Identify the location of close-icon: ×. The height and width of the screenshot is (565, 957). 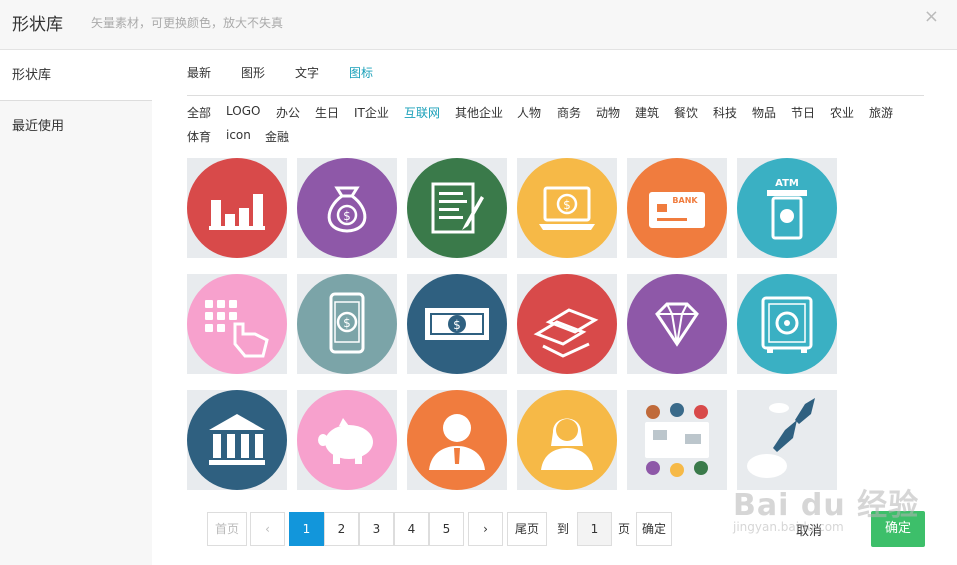
(931, 16).